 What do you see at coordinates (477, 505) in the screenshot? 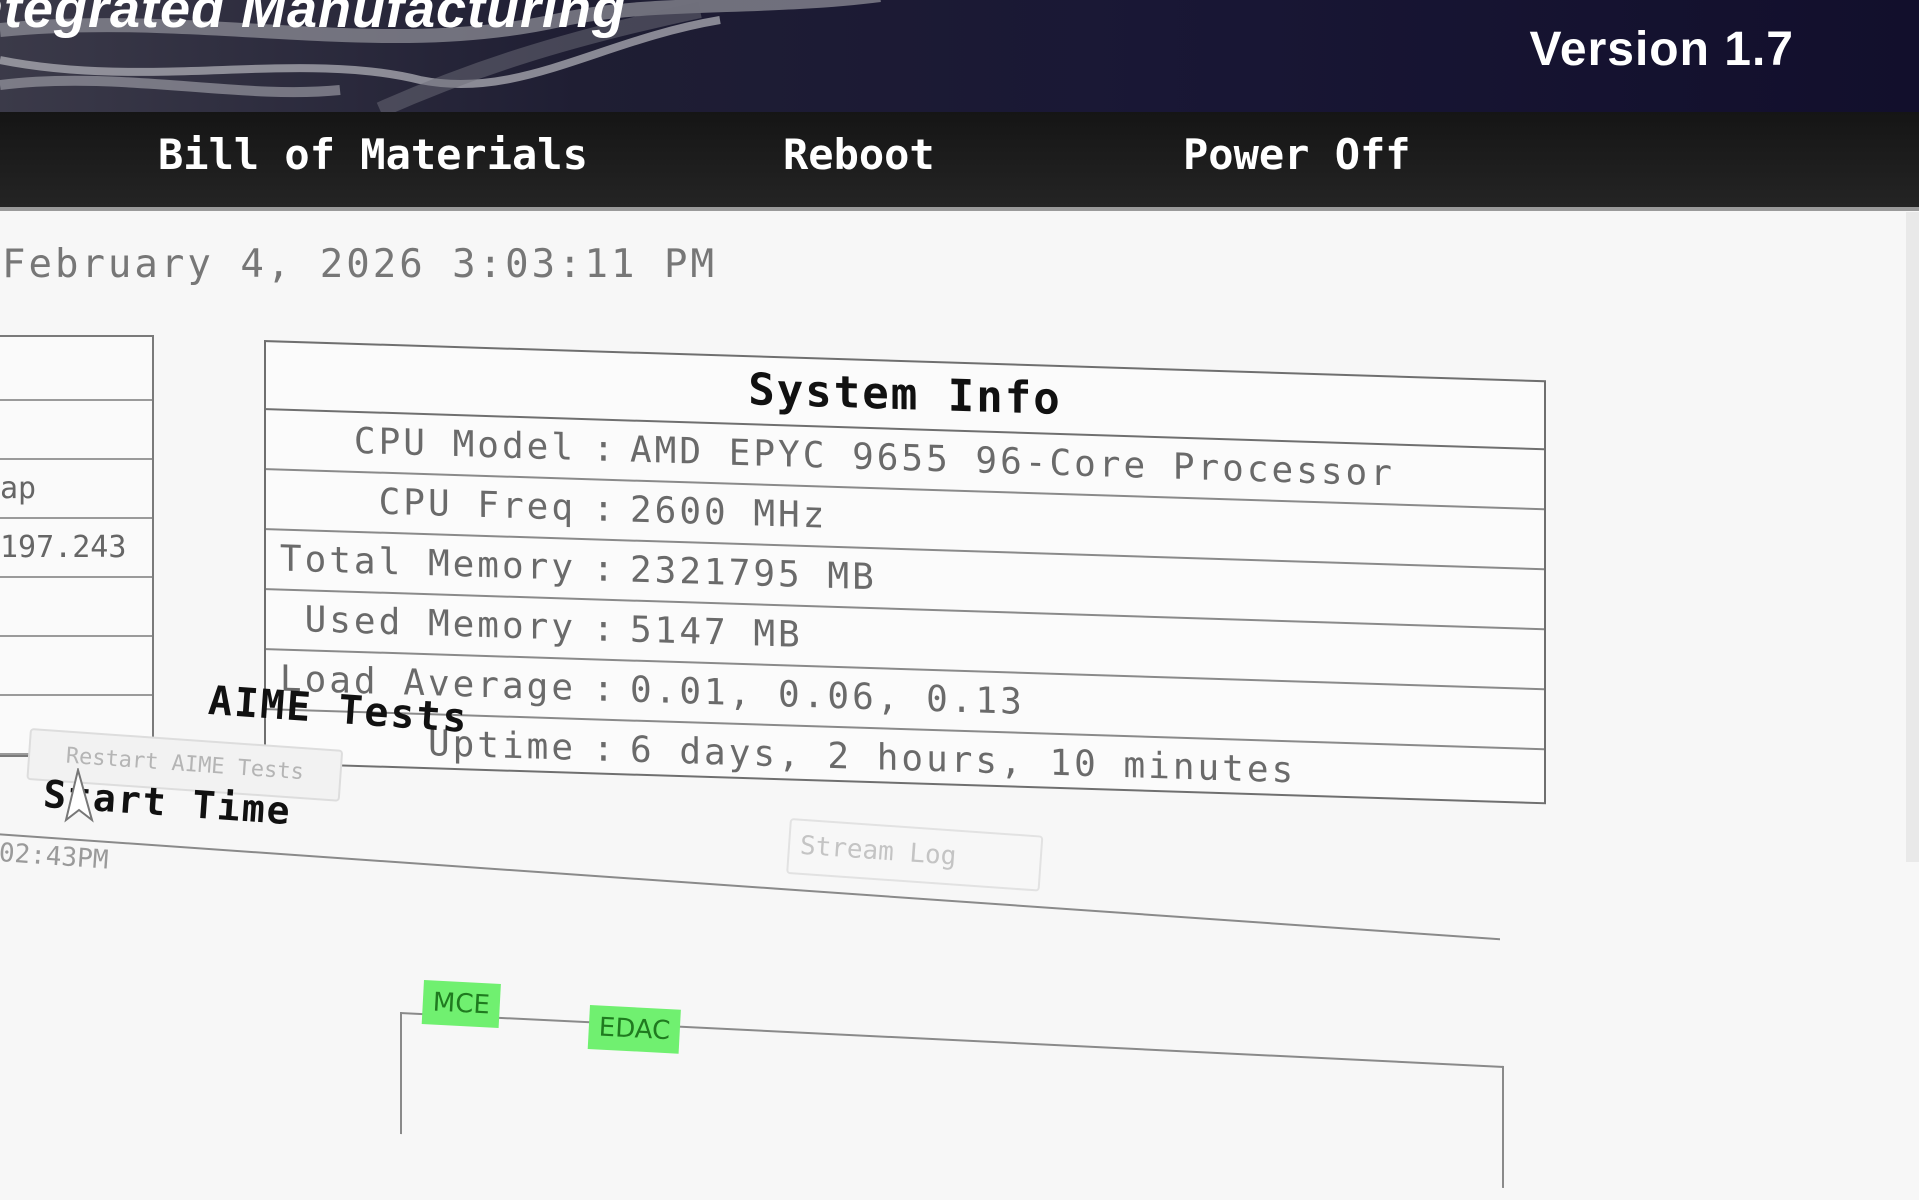
I see `system-info-label: CPU Freq` at bounding box center [477, 505].